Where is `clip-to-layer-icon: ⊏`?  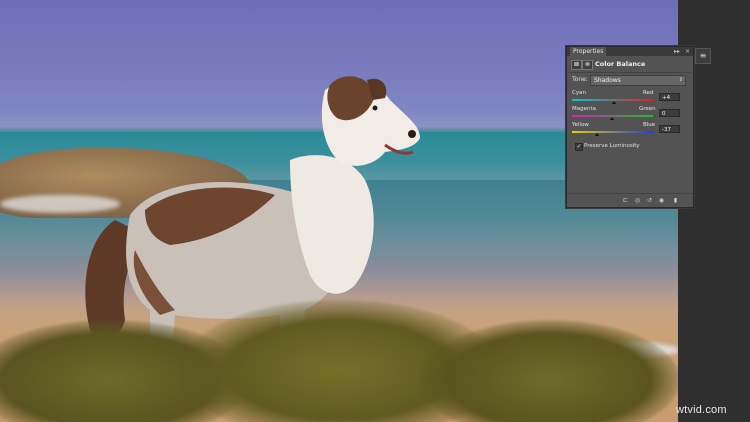
clip-to-layer-icon: ⊏ is located at coordinates (625, 200).